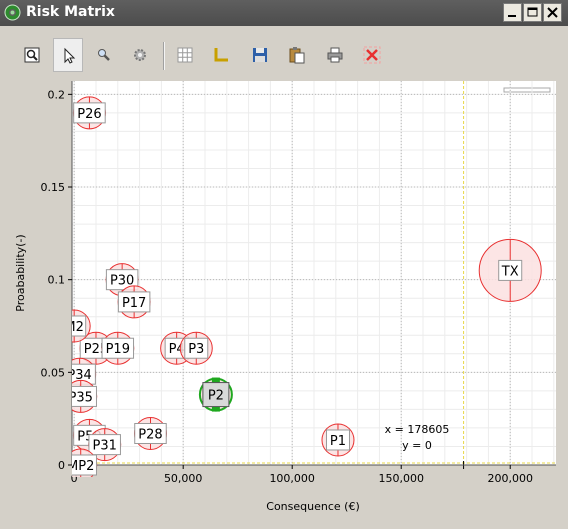  I want to click on print-button, so click(335, 55).